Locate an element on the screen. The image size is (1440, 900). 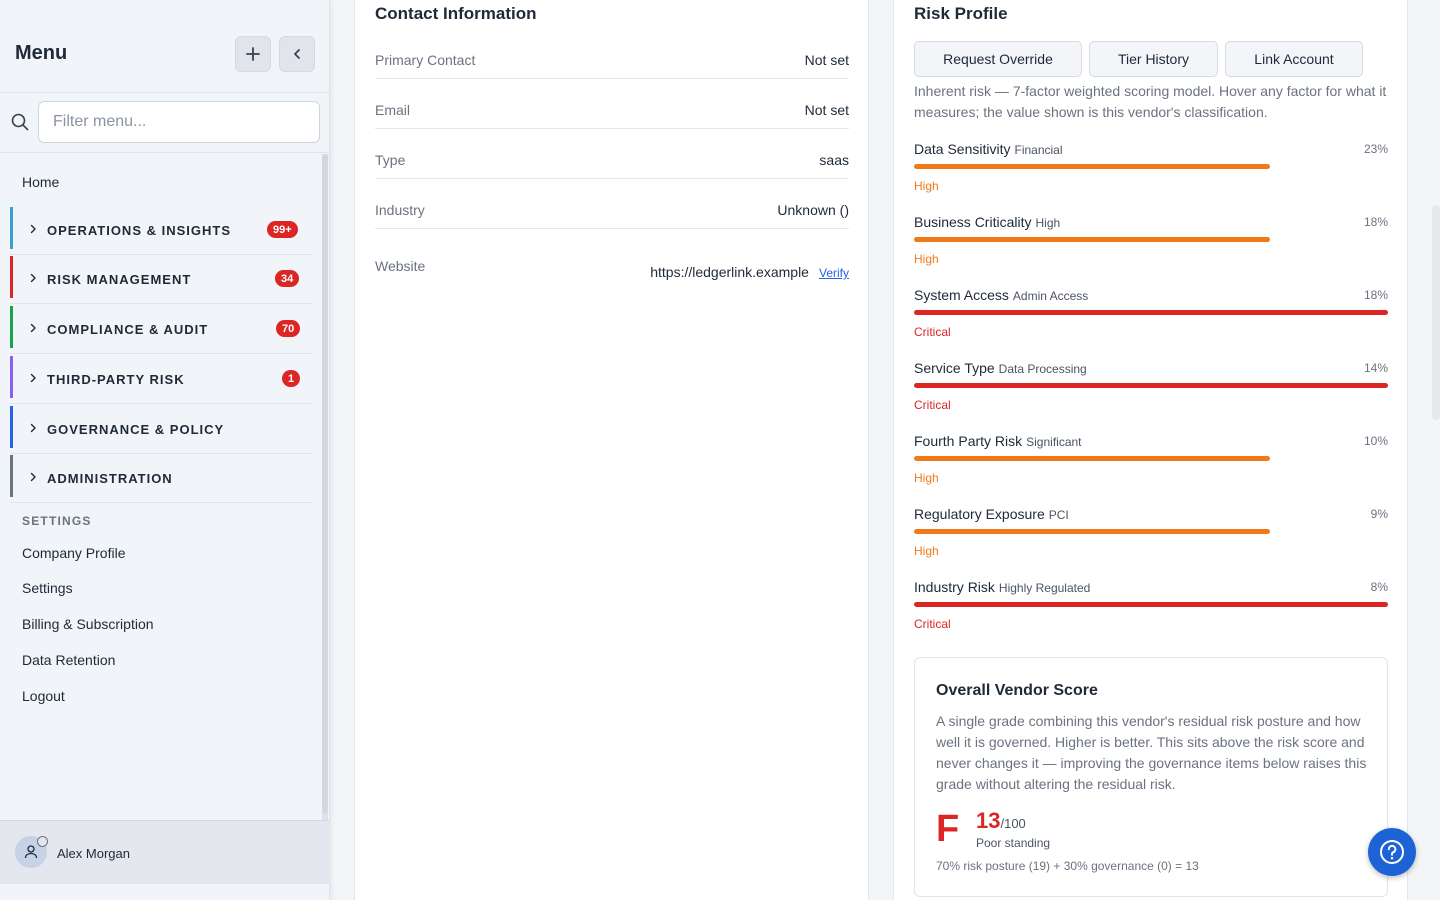
factor-weight: 8% is located at coordinates (1379, 587).